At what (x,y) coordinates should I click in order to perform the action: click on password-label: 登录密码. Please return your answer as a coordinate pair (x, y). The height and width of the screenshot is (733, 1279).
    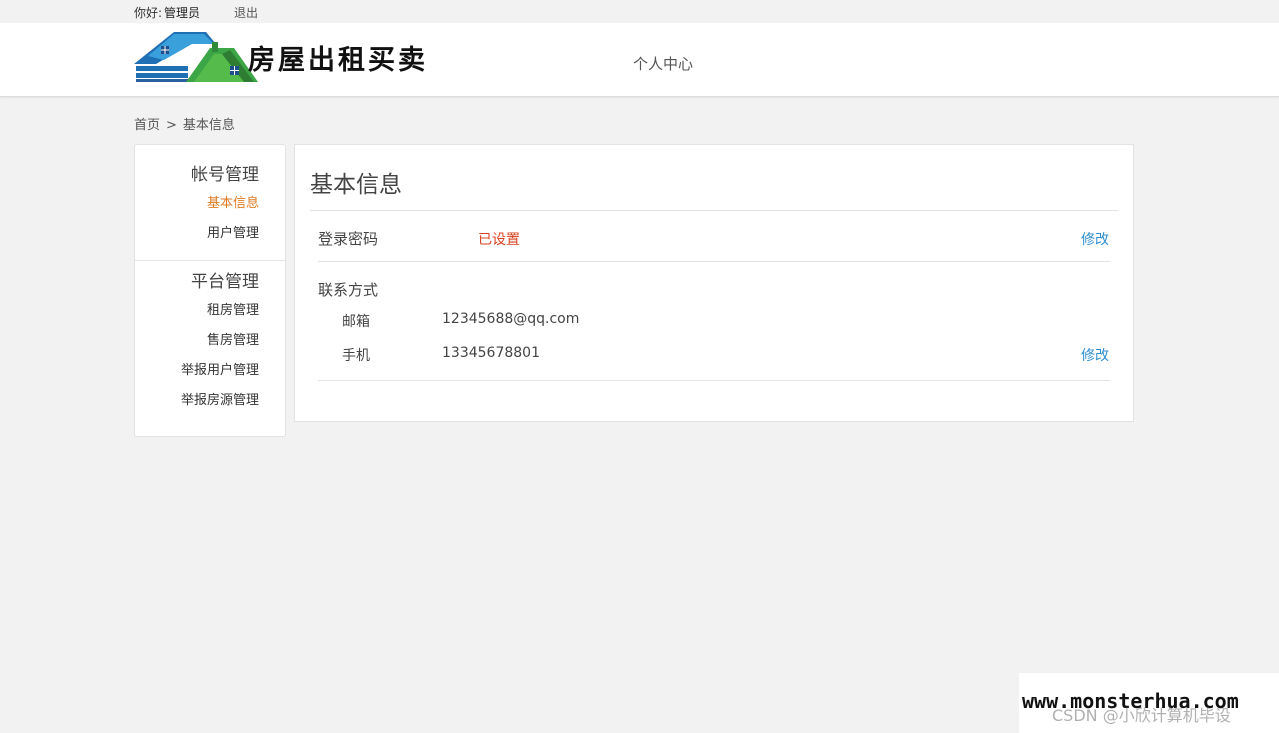
    Looking at the image, I should click on (348, 239).